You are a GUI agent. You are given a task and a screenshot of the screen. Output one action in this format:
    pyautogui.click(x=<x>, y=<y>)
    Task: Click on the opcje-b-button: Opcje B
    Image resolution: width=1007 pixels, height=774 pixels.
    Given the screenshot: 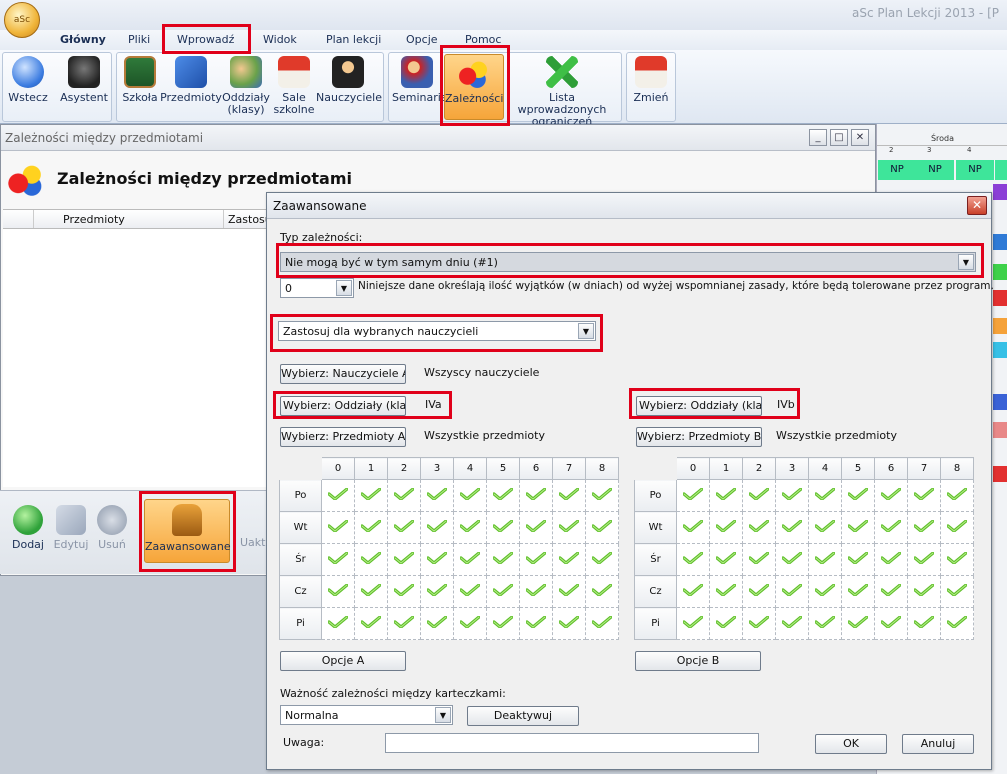 What is the action you would take?
    pyautogui.click(x=698, y=661)
    